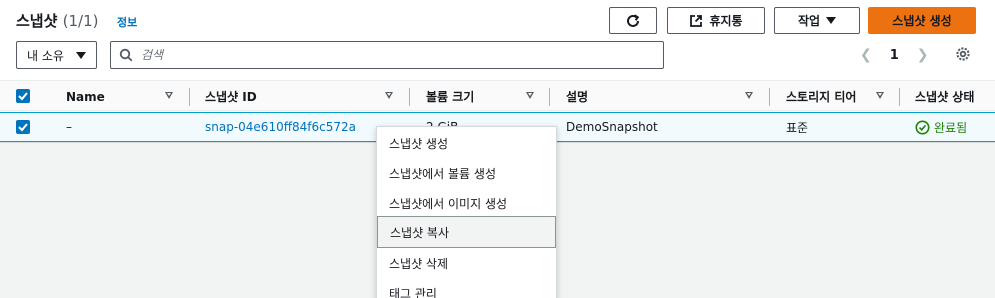 The height and width of the screenshot is (298, 995). Describe the element at coordinates (797, 127) in the screenshot. I see `cell-storage-tier: 표준` at that location.